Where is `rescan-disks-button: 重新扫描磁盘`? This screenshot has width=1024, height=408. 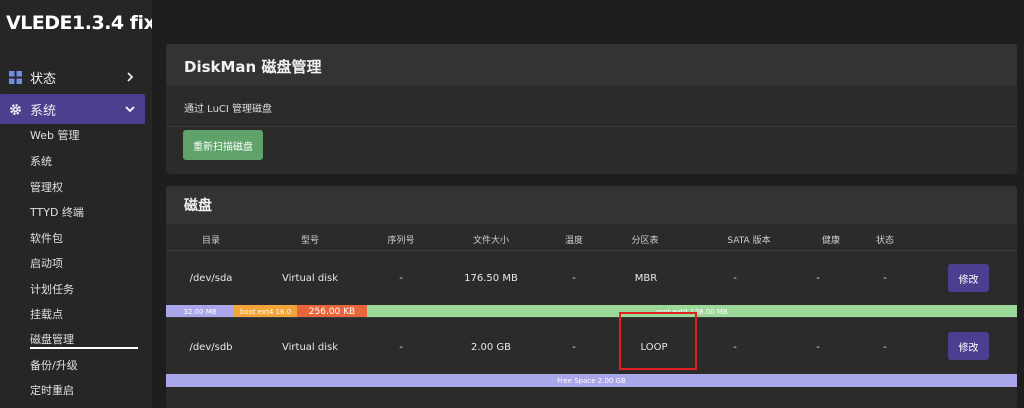
rescan-disks-button: 重新扫描磁盘 is located at coordinates (223, 145).